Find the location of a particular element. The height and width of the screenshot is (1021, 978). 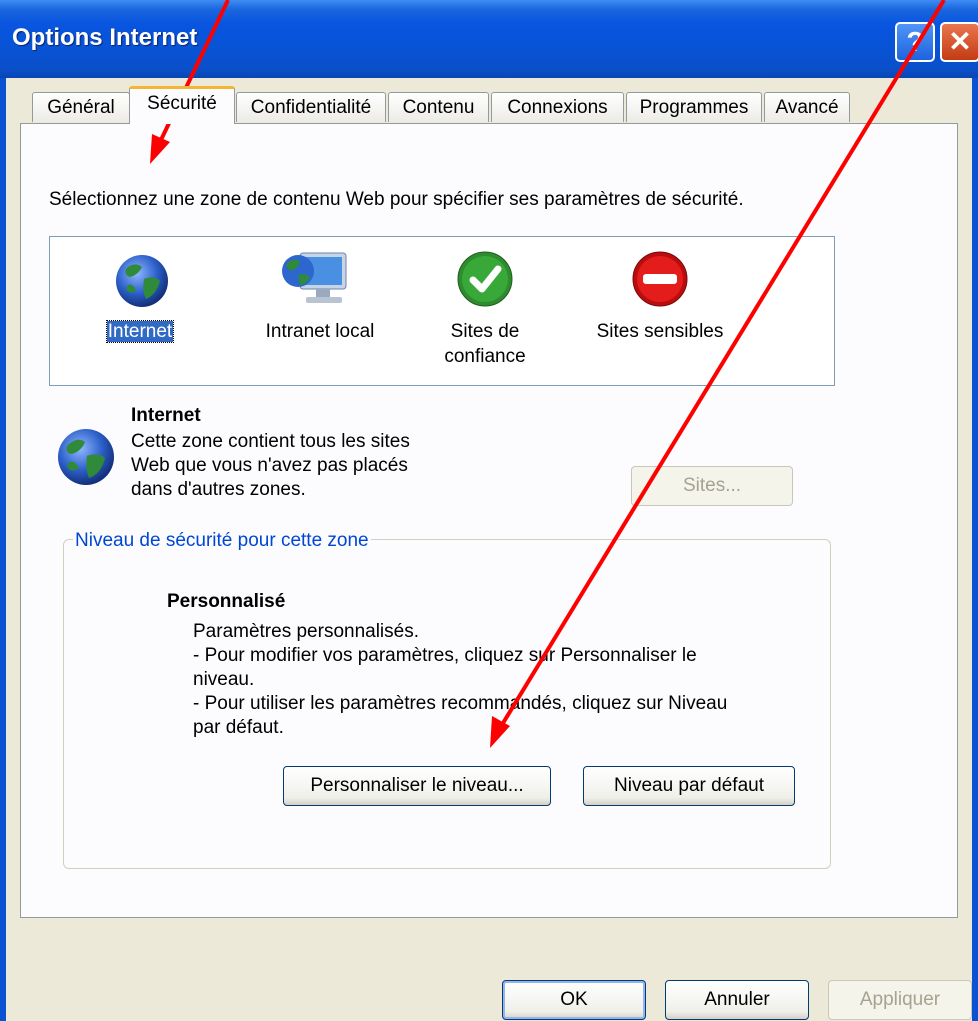

intranet-icon is located at coordinates (314, 277).